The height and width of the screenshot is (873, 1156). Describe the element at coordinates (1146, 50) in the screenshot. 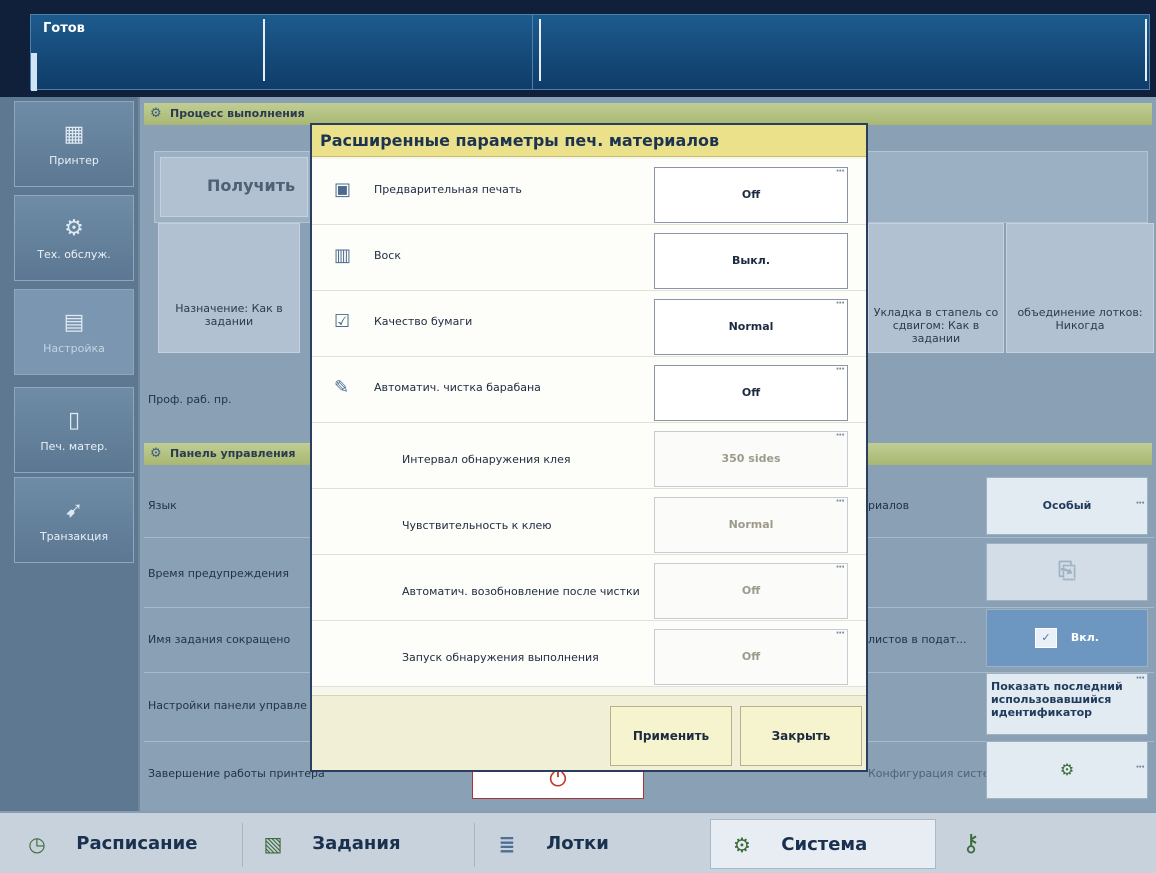

I see `status-divider-right` at that location.